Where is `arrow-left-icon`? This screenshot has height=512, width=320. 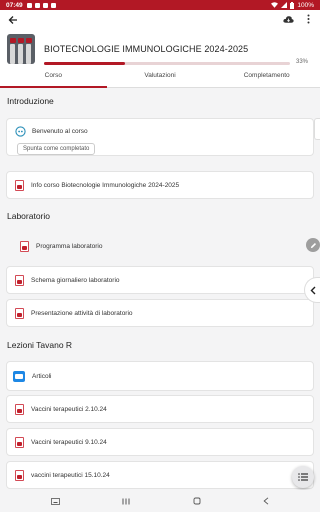
arrow-left-icon is located at coordinates (12, 20).